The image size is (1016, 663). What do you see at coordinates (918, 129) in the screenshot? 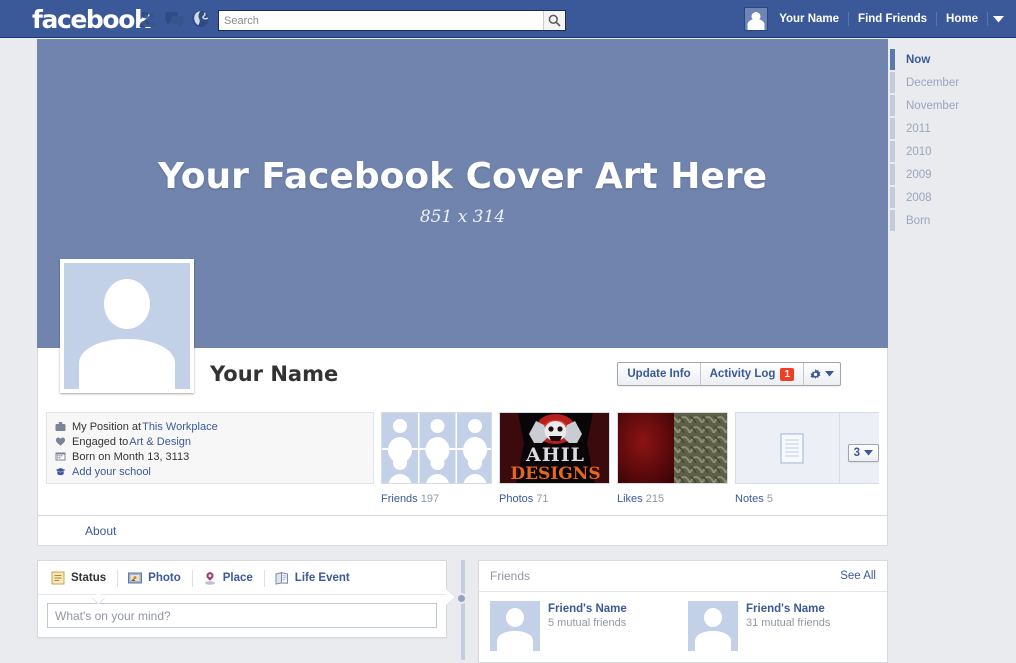
I see `rail-label: 2011` at bounding box center [918, 129].